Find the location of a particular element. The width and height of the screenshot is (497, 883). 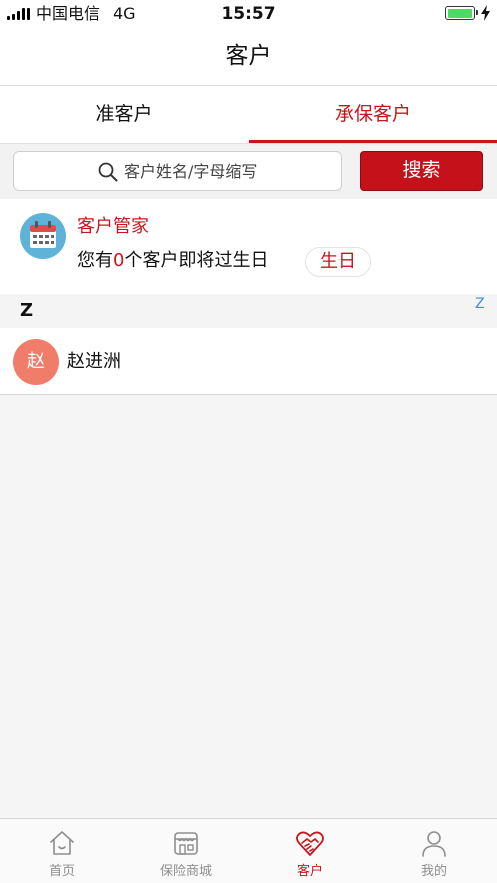

birthday-reminder-text: 您有0个客户即将过生日 is located at coordinates (172, 261).